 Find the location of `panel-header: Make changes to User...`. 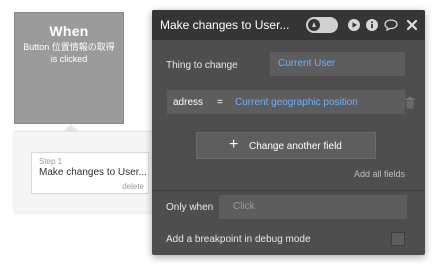

panel-header: Make changes to User... is located at coordinates (288, 25).